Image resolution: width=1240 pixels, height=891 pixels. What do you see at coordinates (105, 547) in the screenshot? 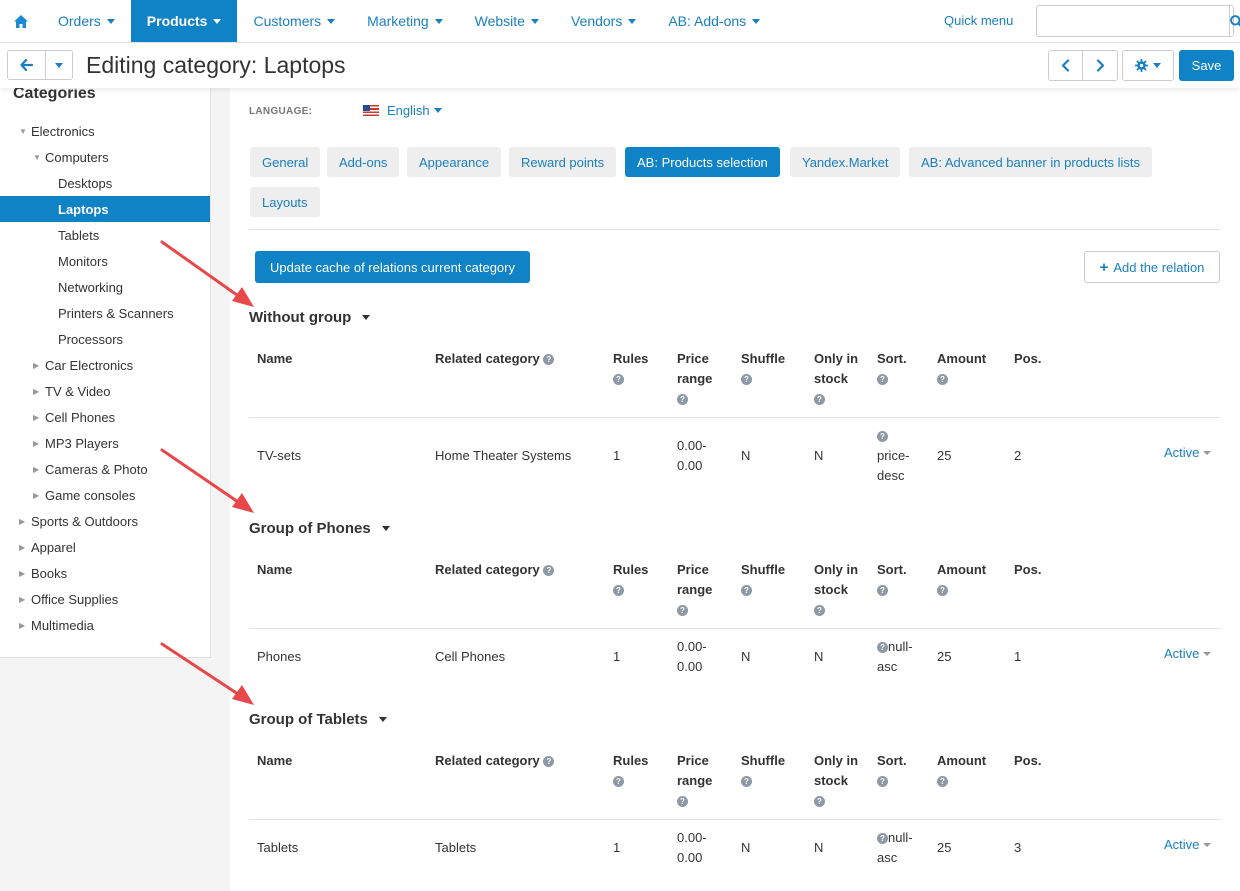
I see `sidebar-item-apparel: ▶ Apparel` at bounding box center [105, 547].